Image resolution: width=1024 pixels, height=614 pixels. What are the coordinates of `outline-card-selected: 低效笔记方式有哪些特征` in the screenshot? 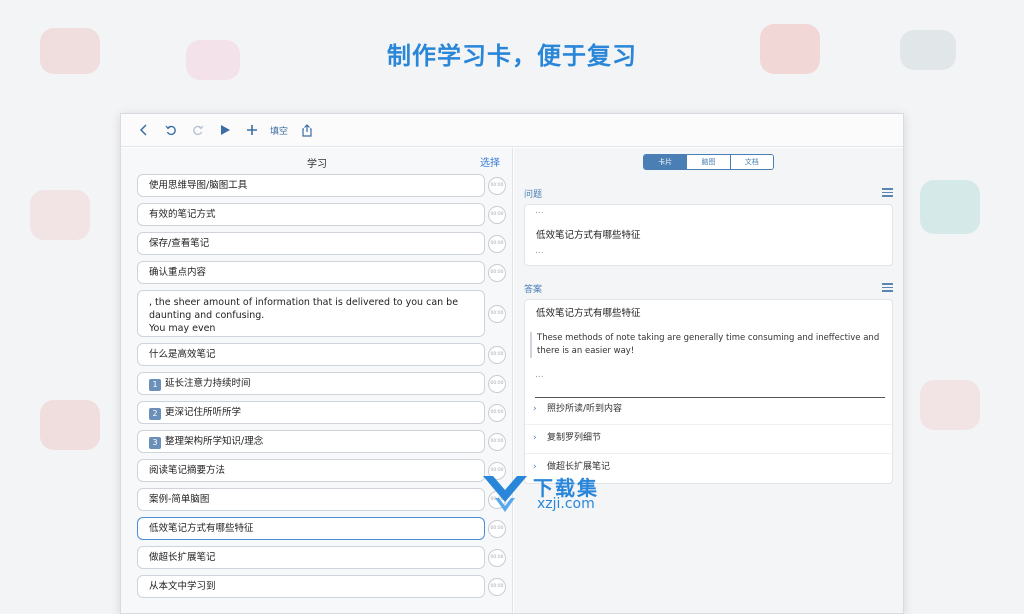 It's located at (311, 528).